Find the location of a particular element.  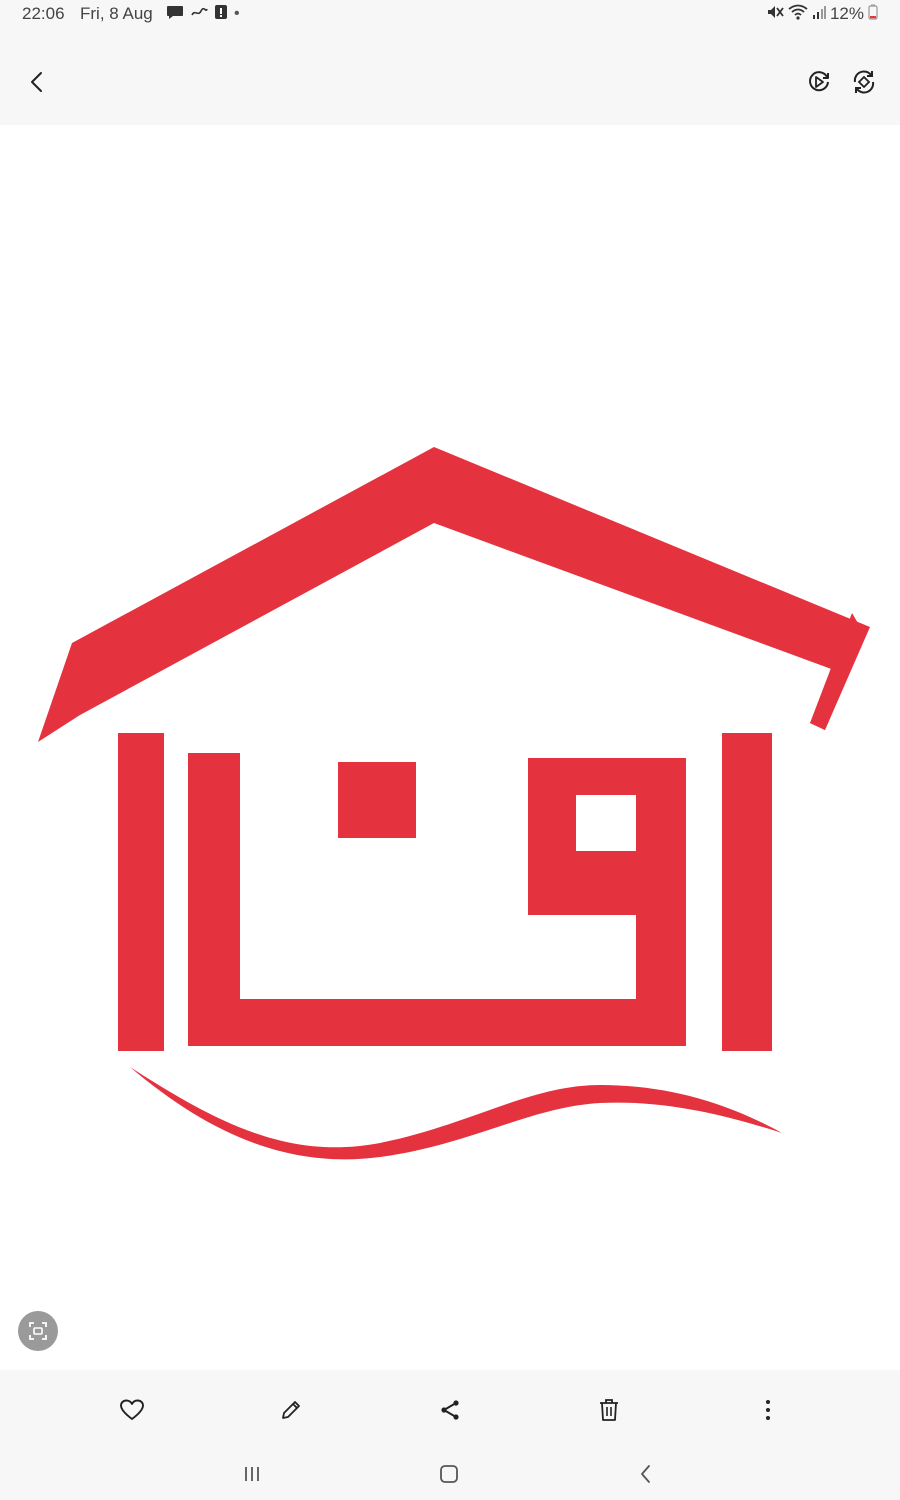

more-options-button is located at coordinates (768, 1410).